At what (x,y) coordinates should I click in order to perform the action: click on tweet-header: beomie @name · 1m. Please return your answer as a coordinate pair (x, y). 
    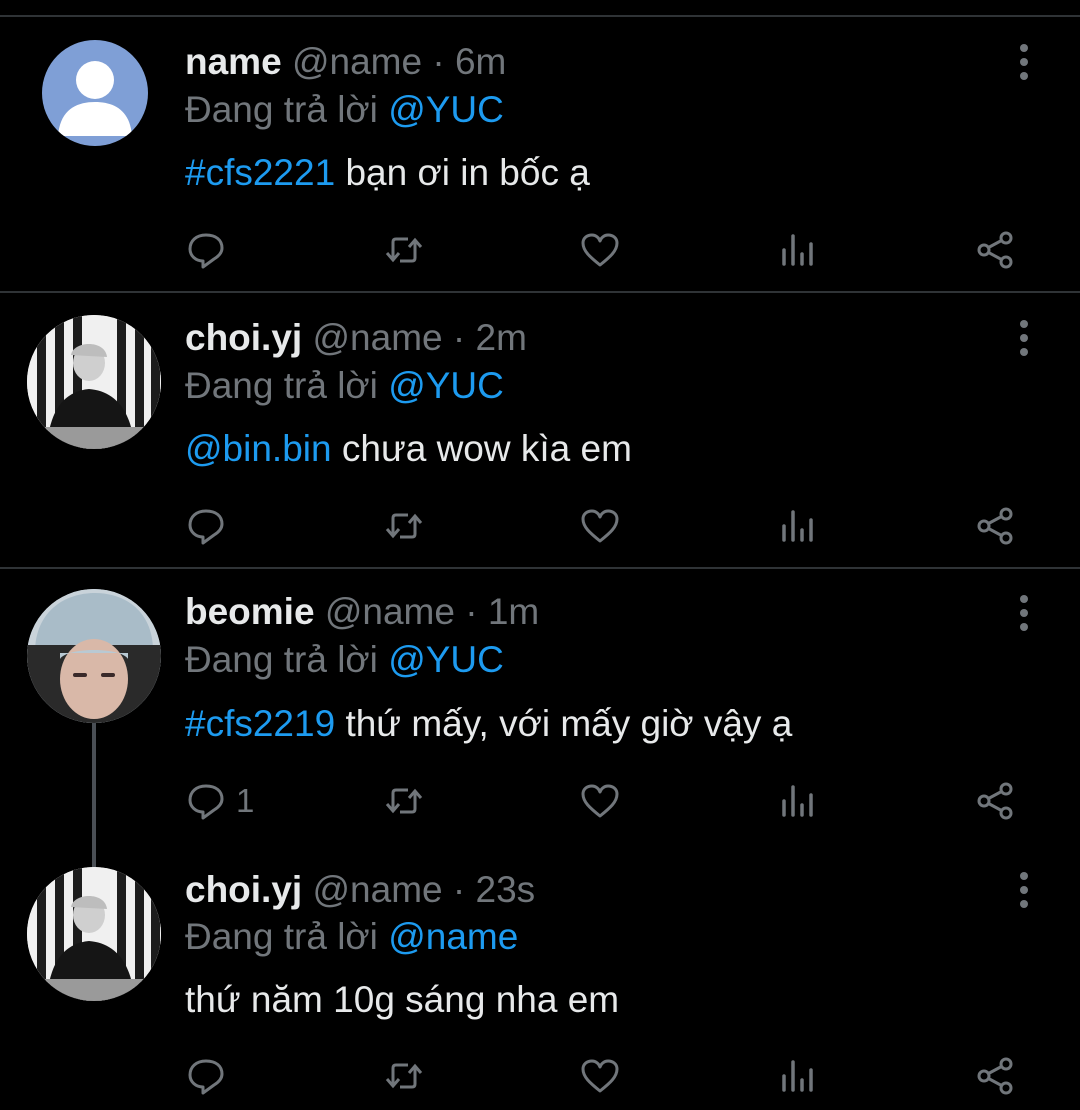
    Looking at the image, I should click on (362, 612).